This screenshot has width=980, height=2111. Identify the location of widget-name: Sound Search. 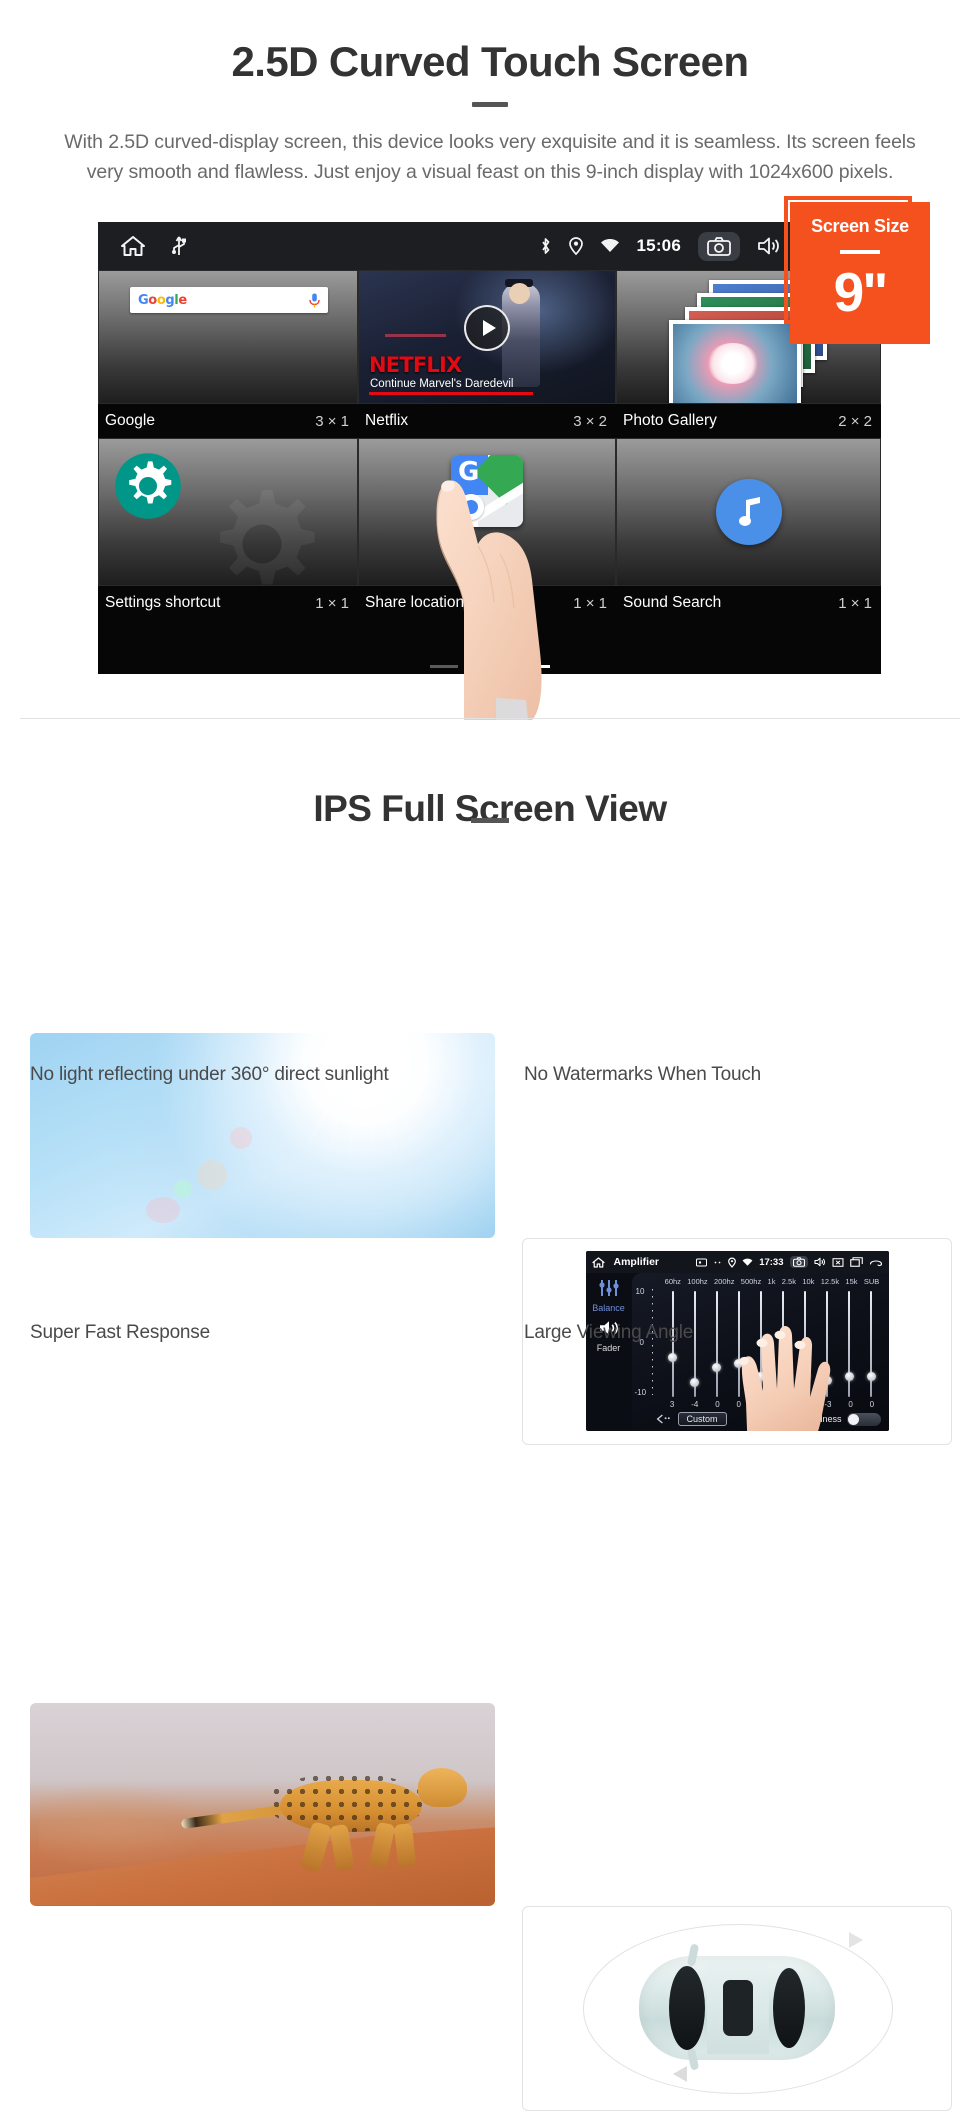
(672, 602).